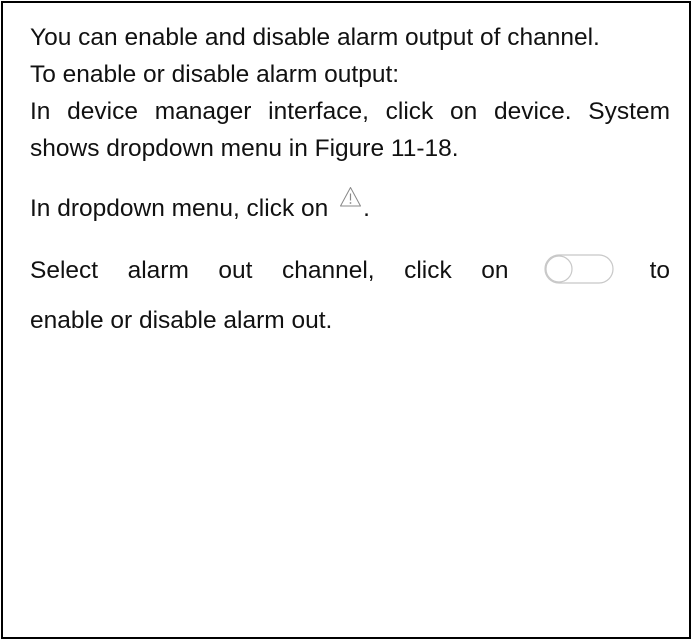 The width and height of the screenshot is (696, 643). I want to click on procedure-heading: To enable or disable alarm output:, so click(215, 74).